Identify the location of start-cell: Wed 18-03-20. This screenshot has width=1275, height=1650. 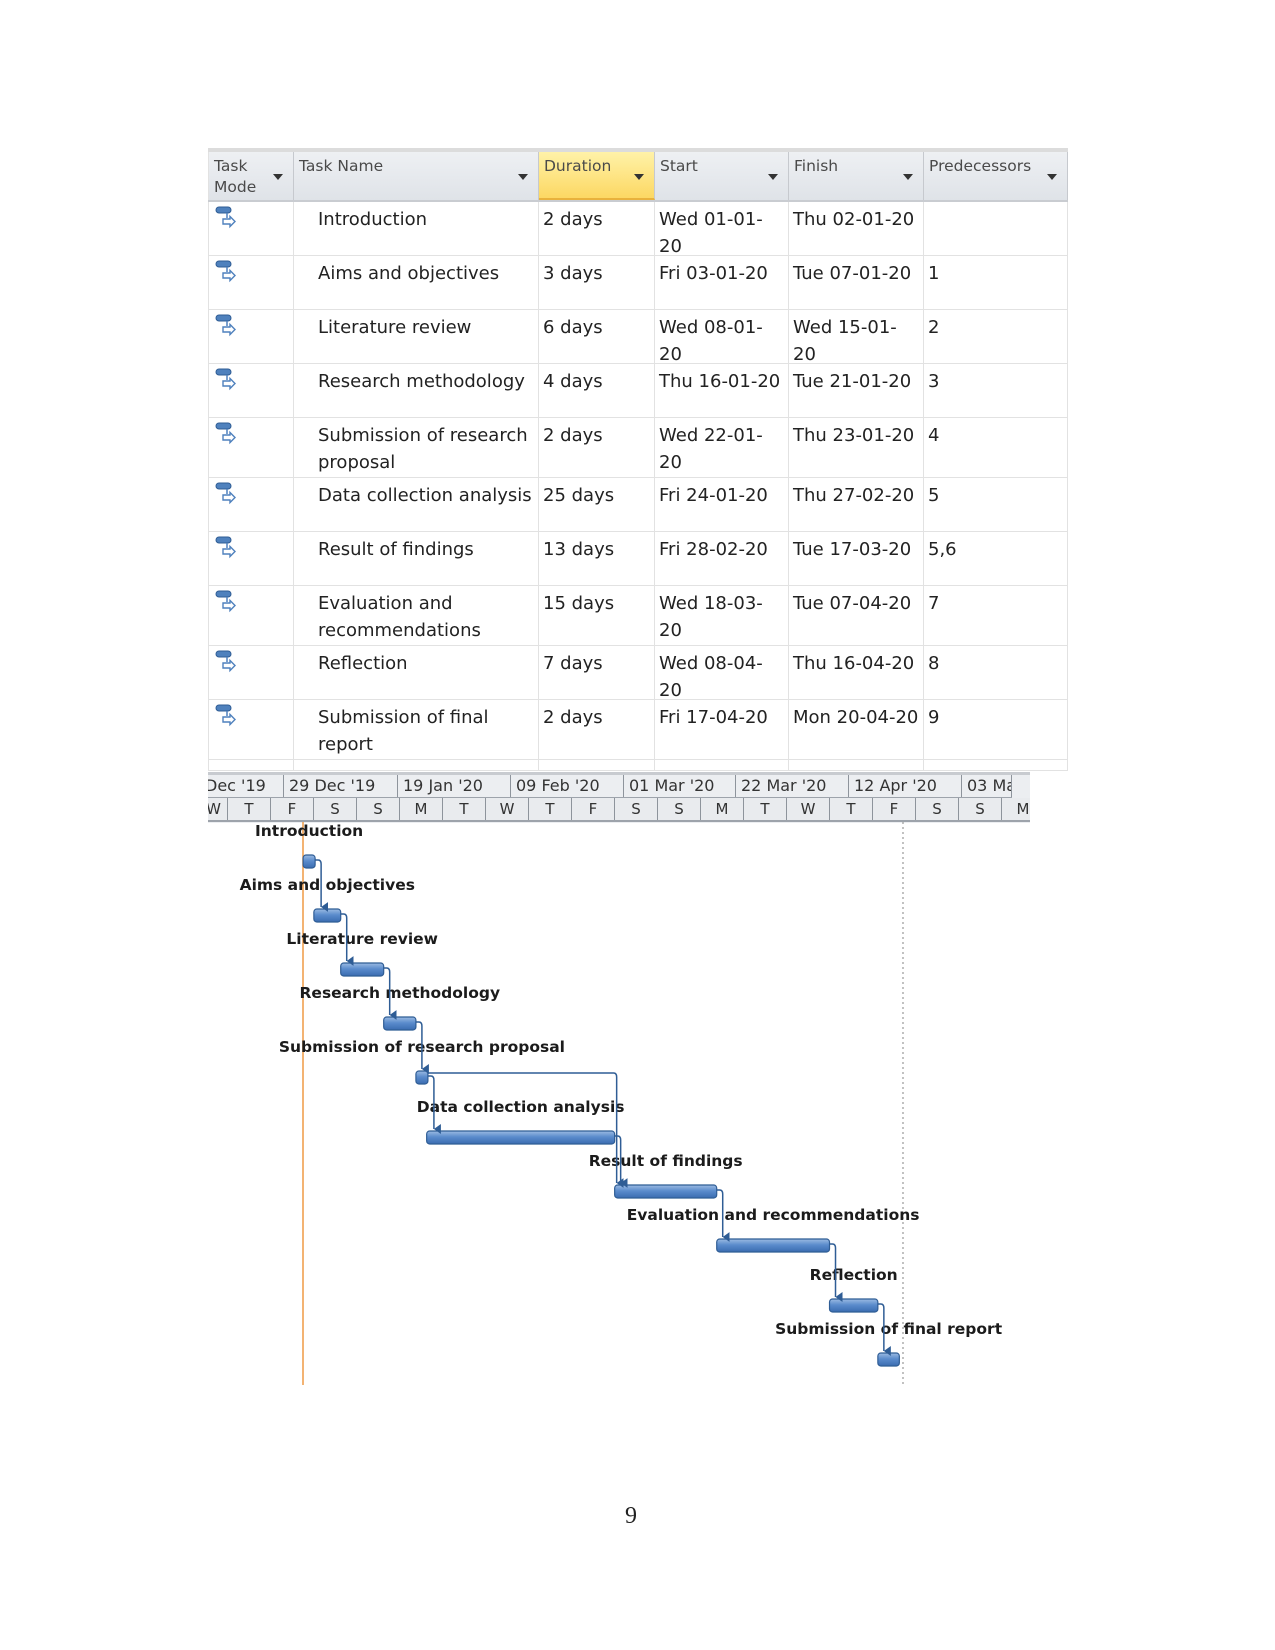
(722, 615).